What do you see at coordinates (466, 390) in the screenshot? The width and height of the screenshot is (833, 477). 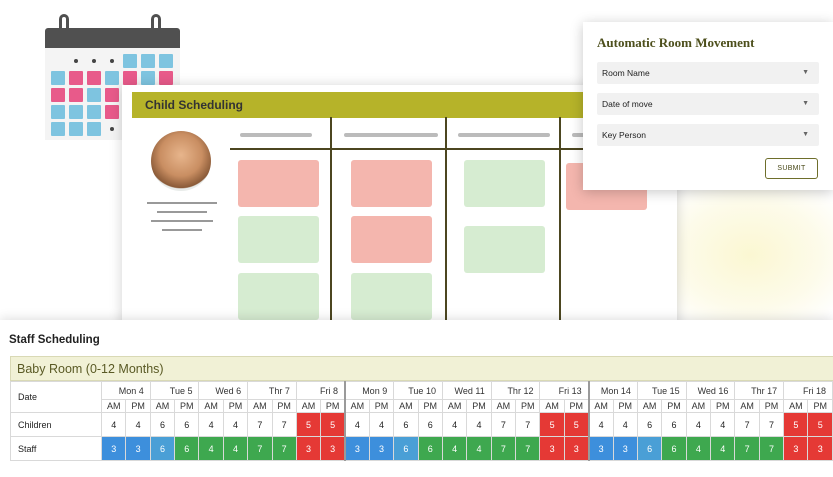 I see `day-header: Wed 11` at bounding box center [466, 390].